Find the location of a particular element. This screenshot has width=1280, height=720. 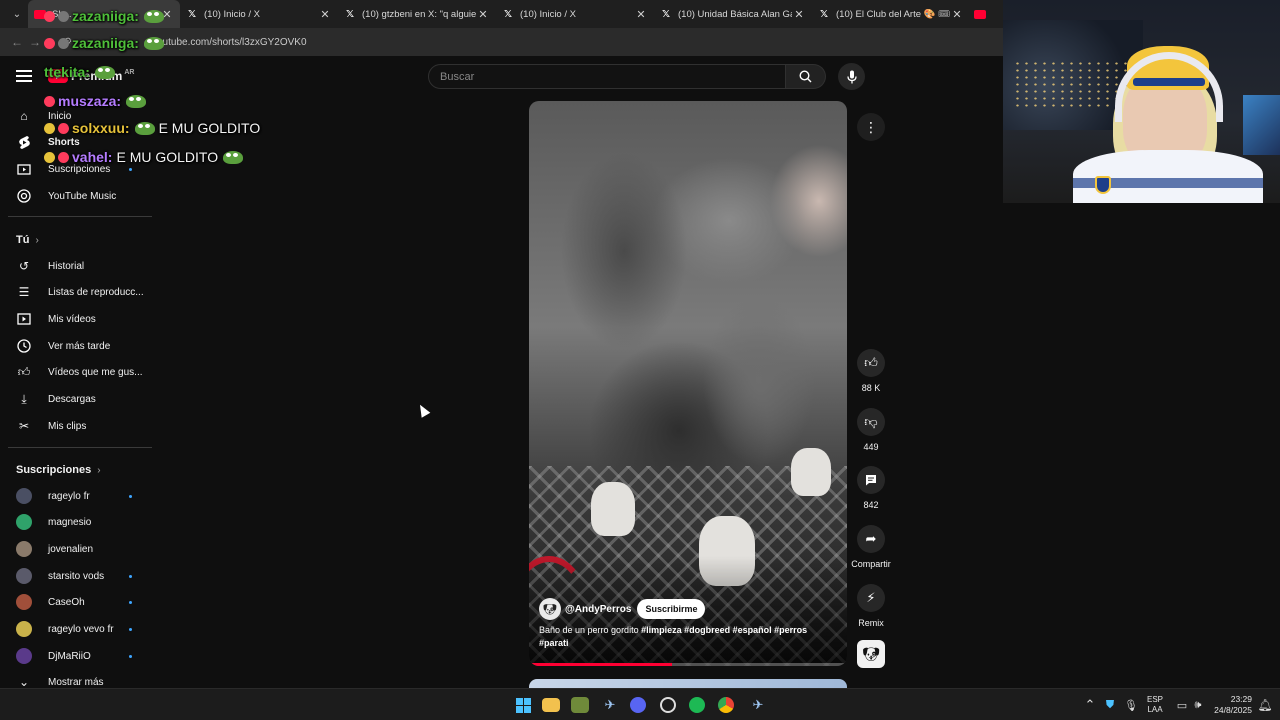

download-icon: ⤓ is located at coordinates (24, 398).